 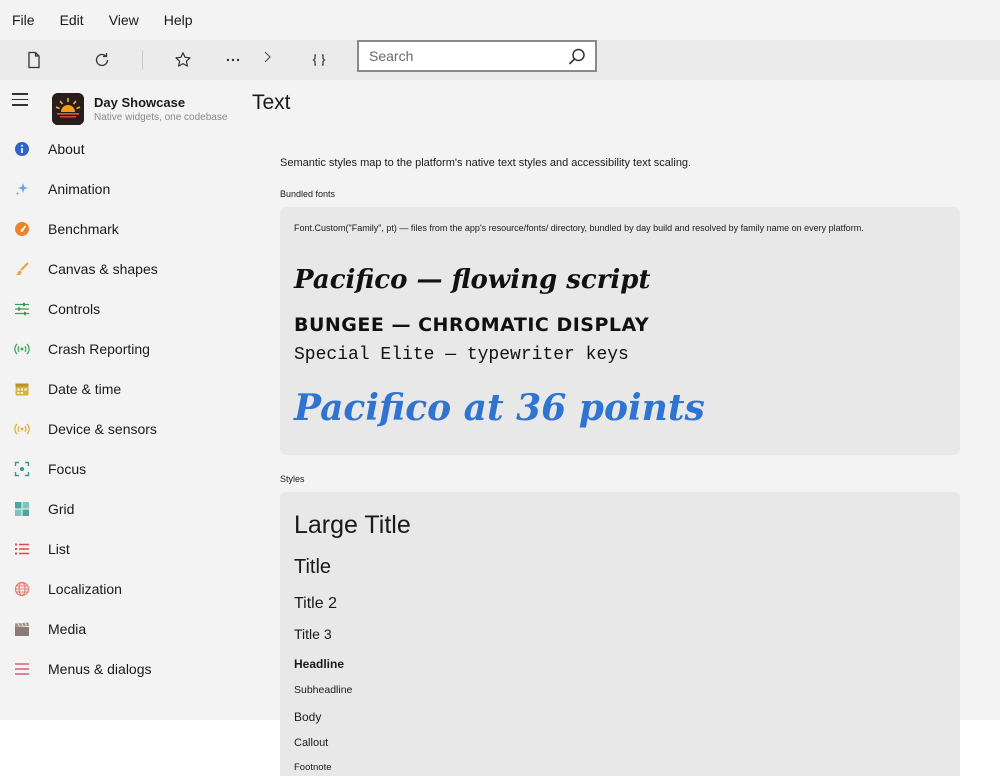 What do you see at coordinates (67, 629) in the screenshot?
I see `sidebar-item-label: Media` at bounding box center [67, 629].